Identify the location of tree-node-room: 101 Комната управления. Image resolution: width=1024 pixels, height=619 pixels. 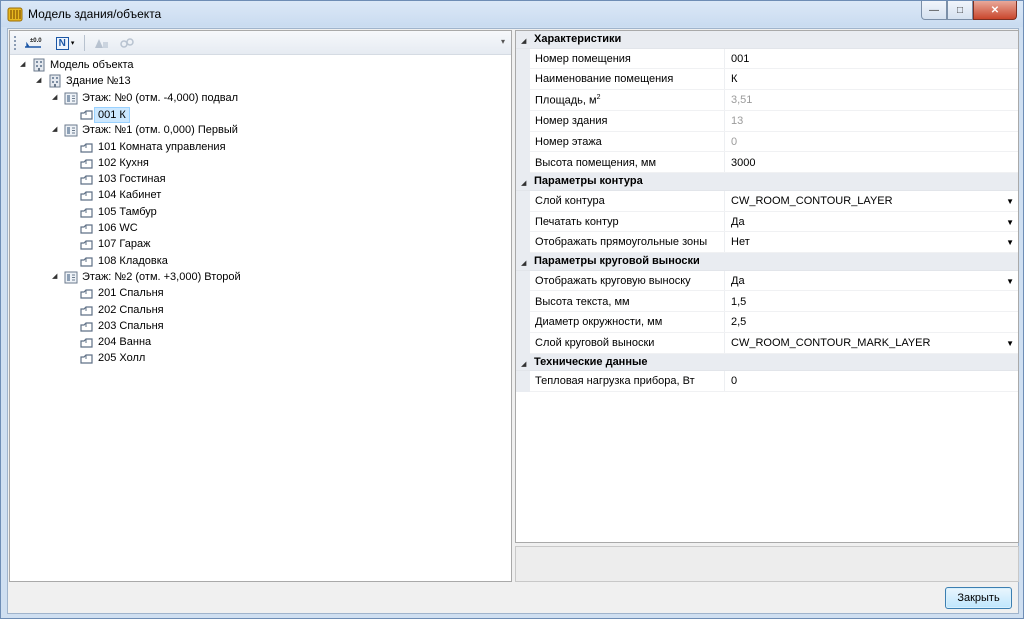
(260, 147).